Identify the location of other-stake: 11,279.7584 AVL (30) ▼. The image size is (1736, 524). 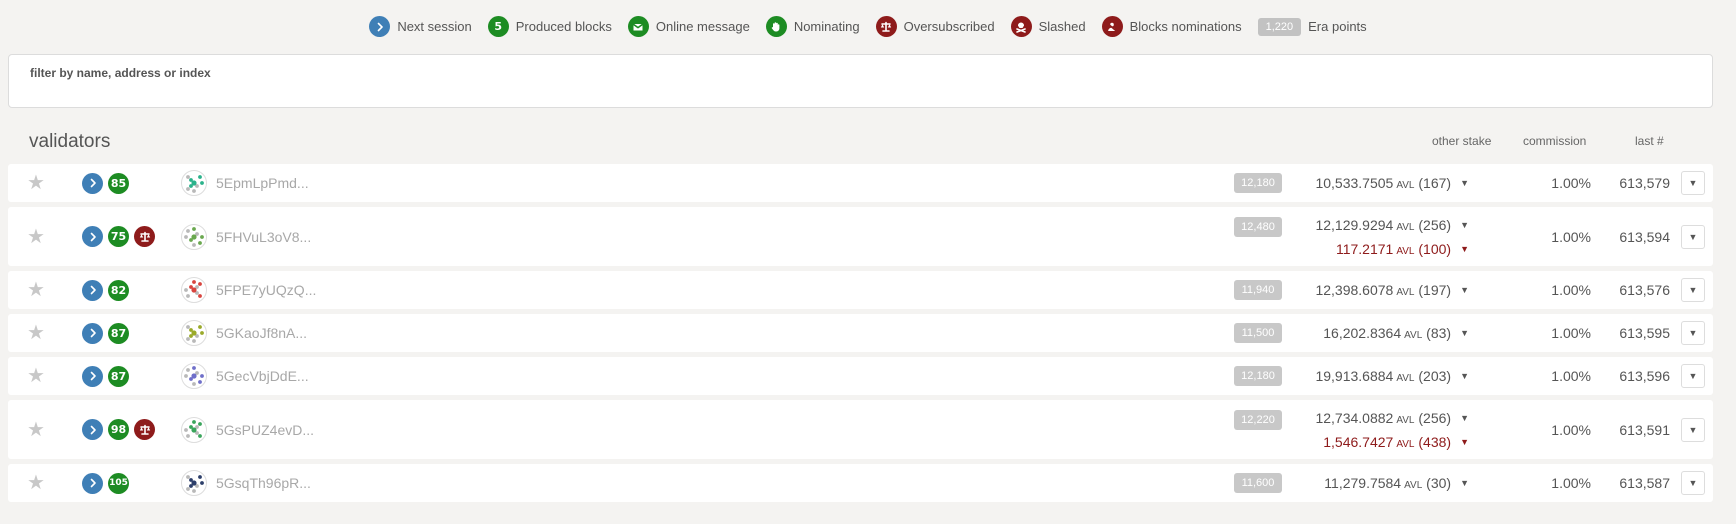
(1396, 483).